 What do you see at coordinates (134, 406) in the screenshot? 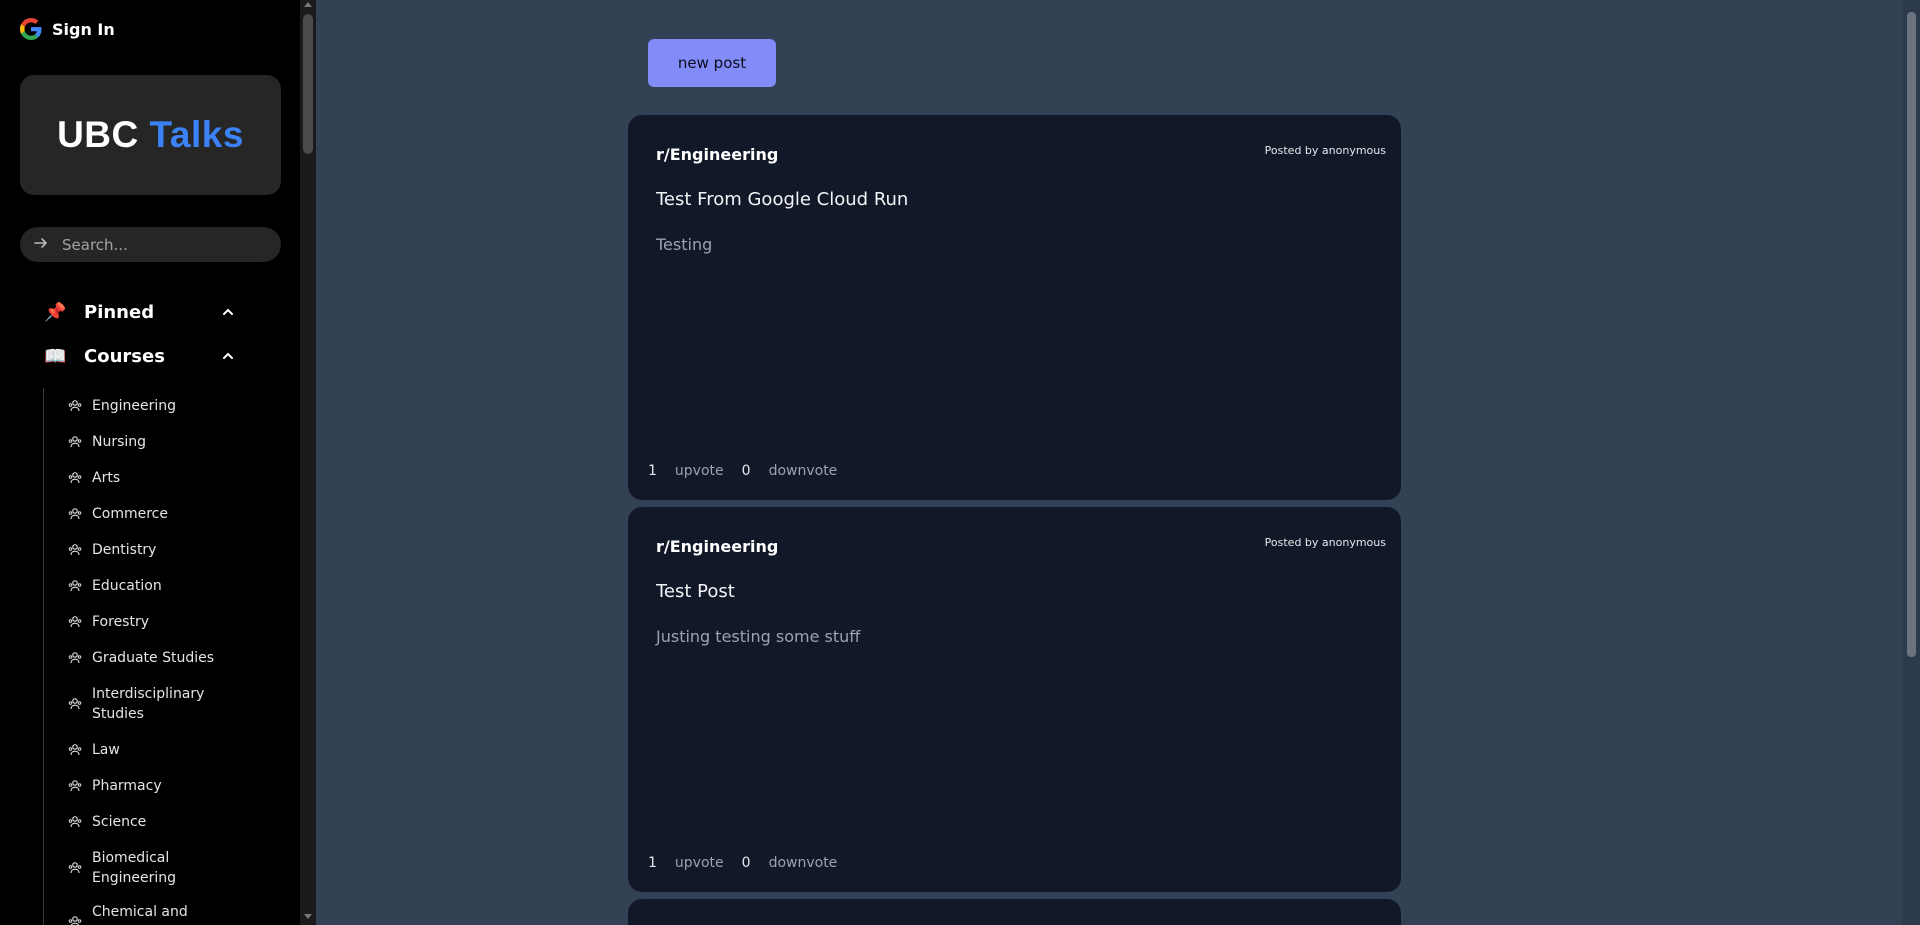
I see `course-label: Engineering` at bounding box center [134, 406].